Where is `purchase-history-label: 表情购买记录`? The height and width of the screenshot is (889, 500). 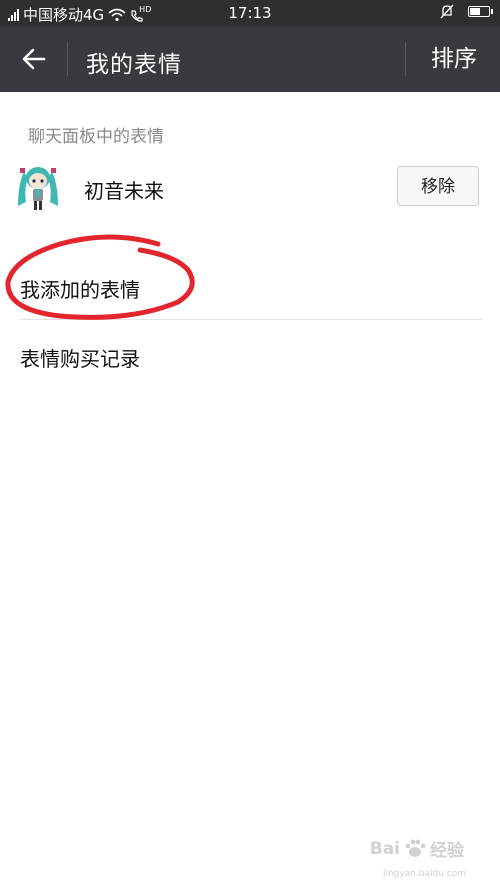
purchase-history-label: 表情购买记录 is located at coordinates (80, 359).